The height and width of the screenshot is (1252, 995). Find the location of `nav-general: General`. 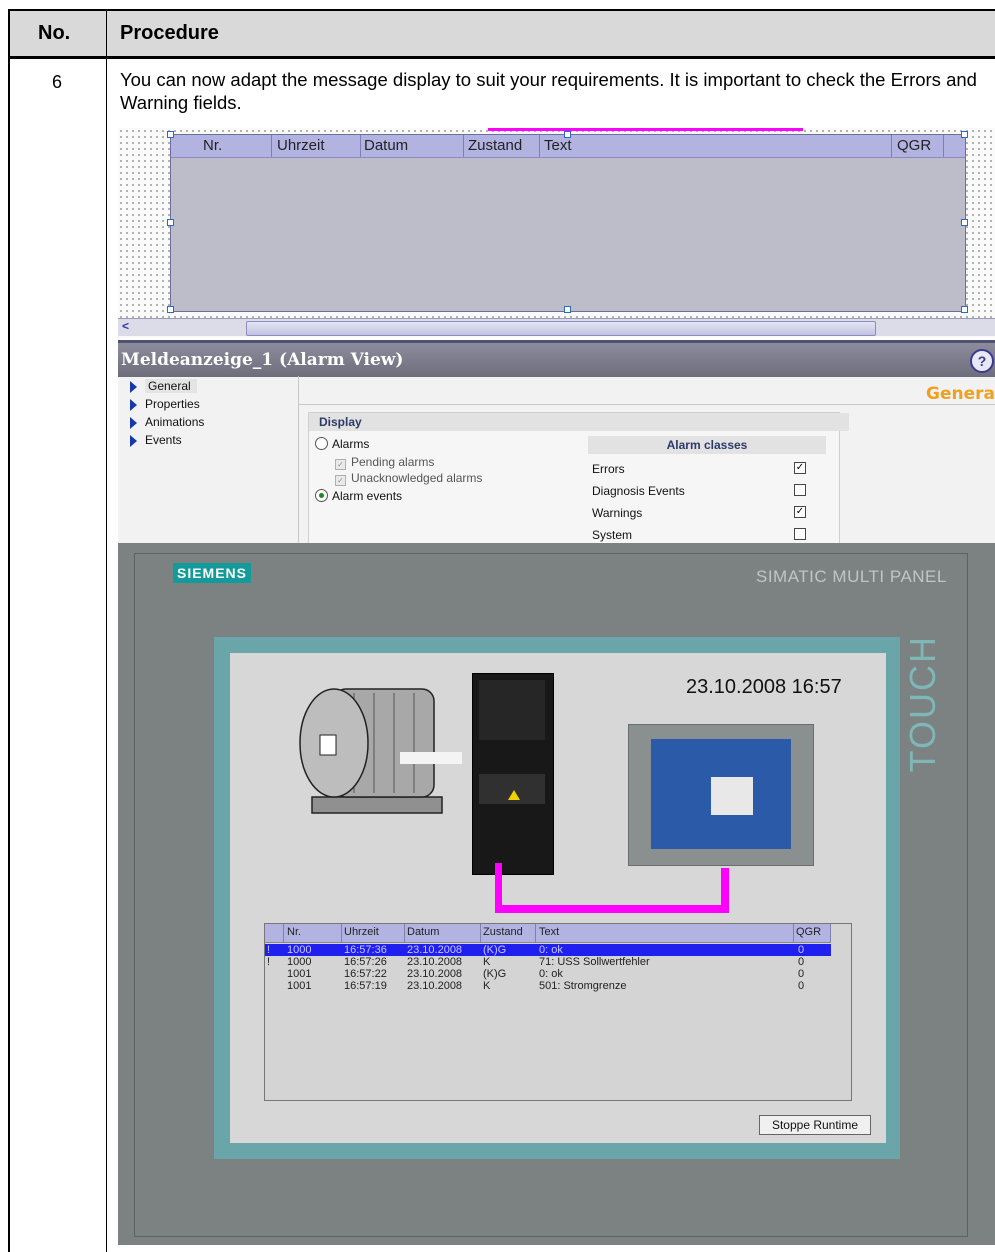

nav-general: General is located at coordinates (163, 386).